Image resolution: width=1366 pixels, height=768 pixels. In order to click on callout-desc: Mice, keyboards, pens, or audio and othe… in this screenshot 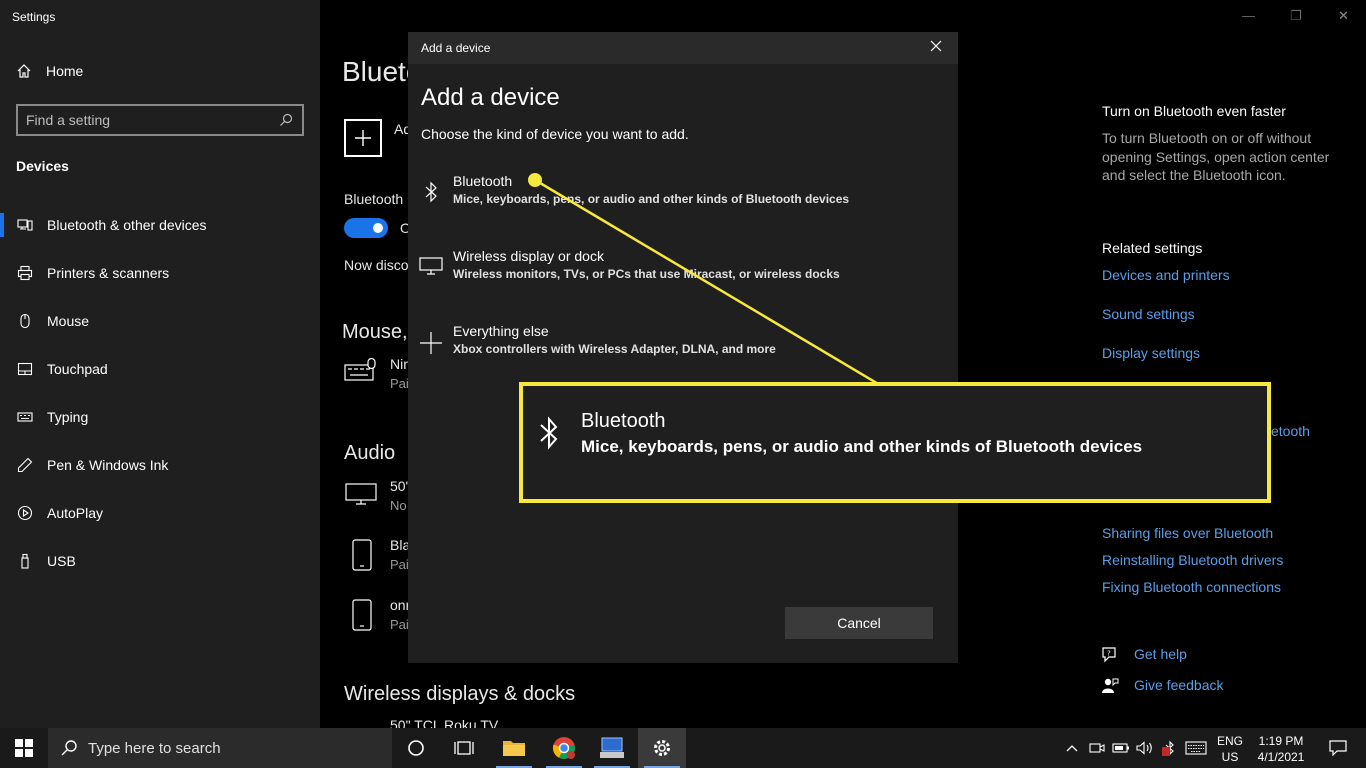, I will do `click(862, 446)`.